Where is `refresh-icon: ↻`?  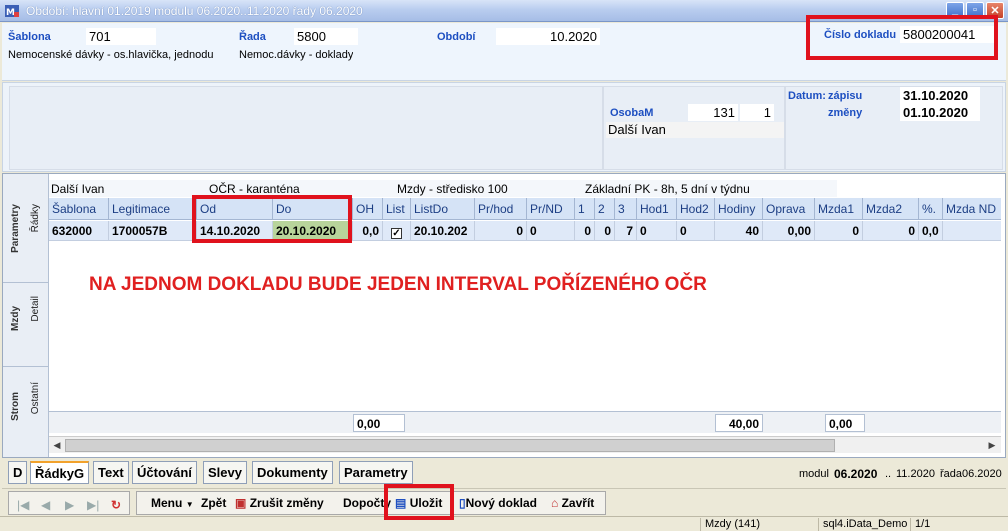 refresh-icon: ↻ is located at coordinates (116, 505).